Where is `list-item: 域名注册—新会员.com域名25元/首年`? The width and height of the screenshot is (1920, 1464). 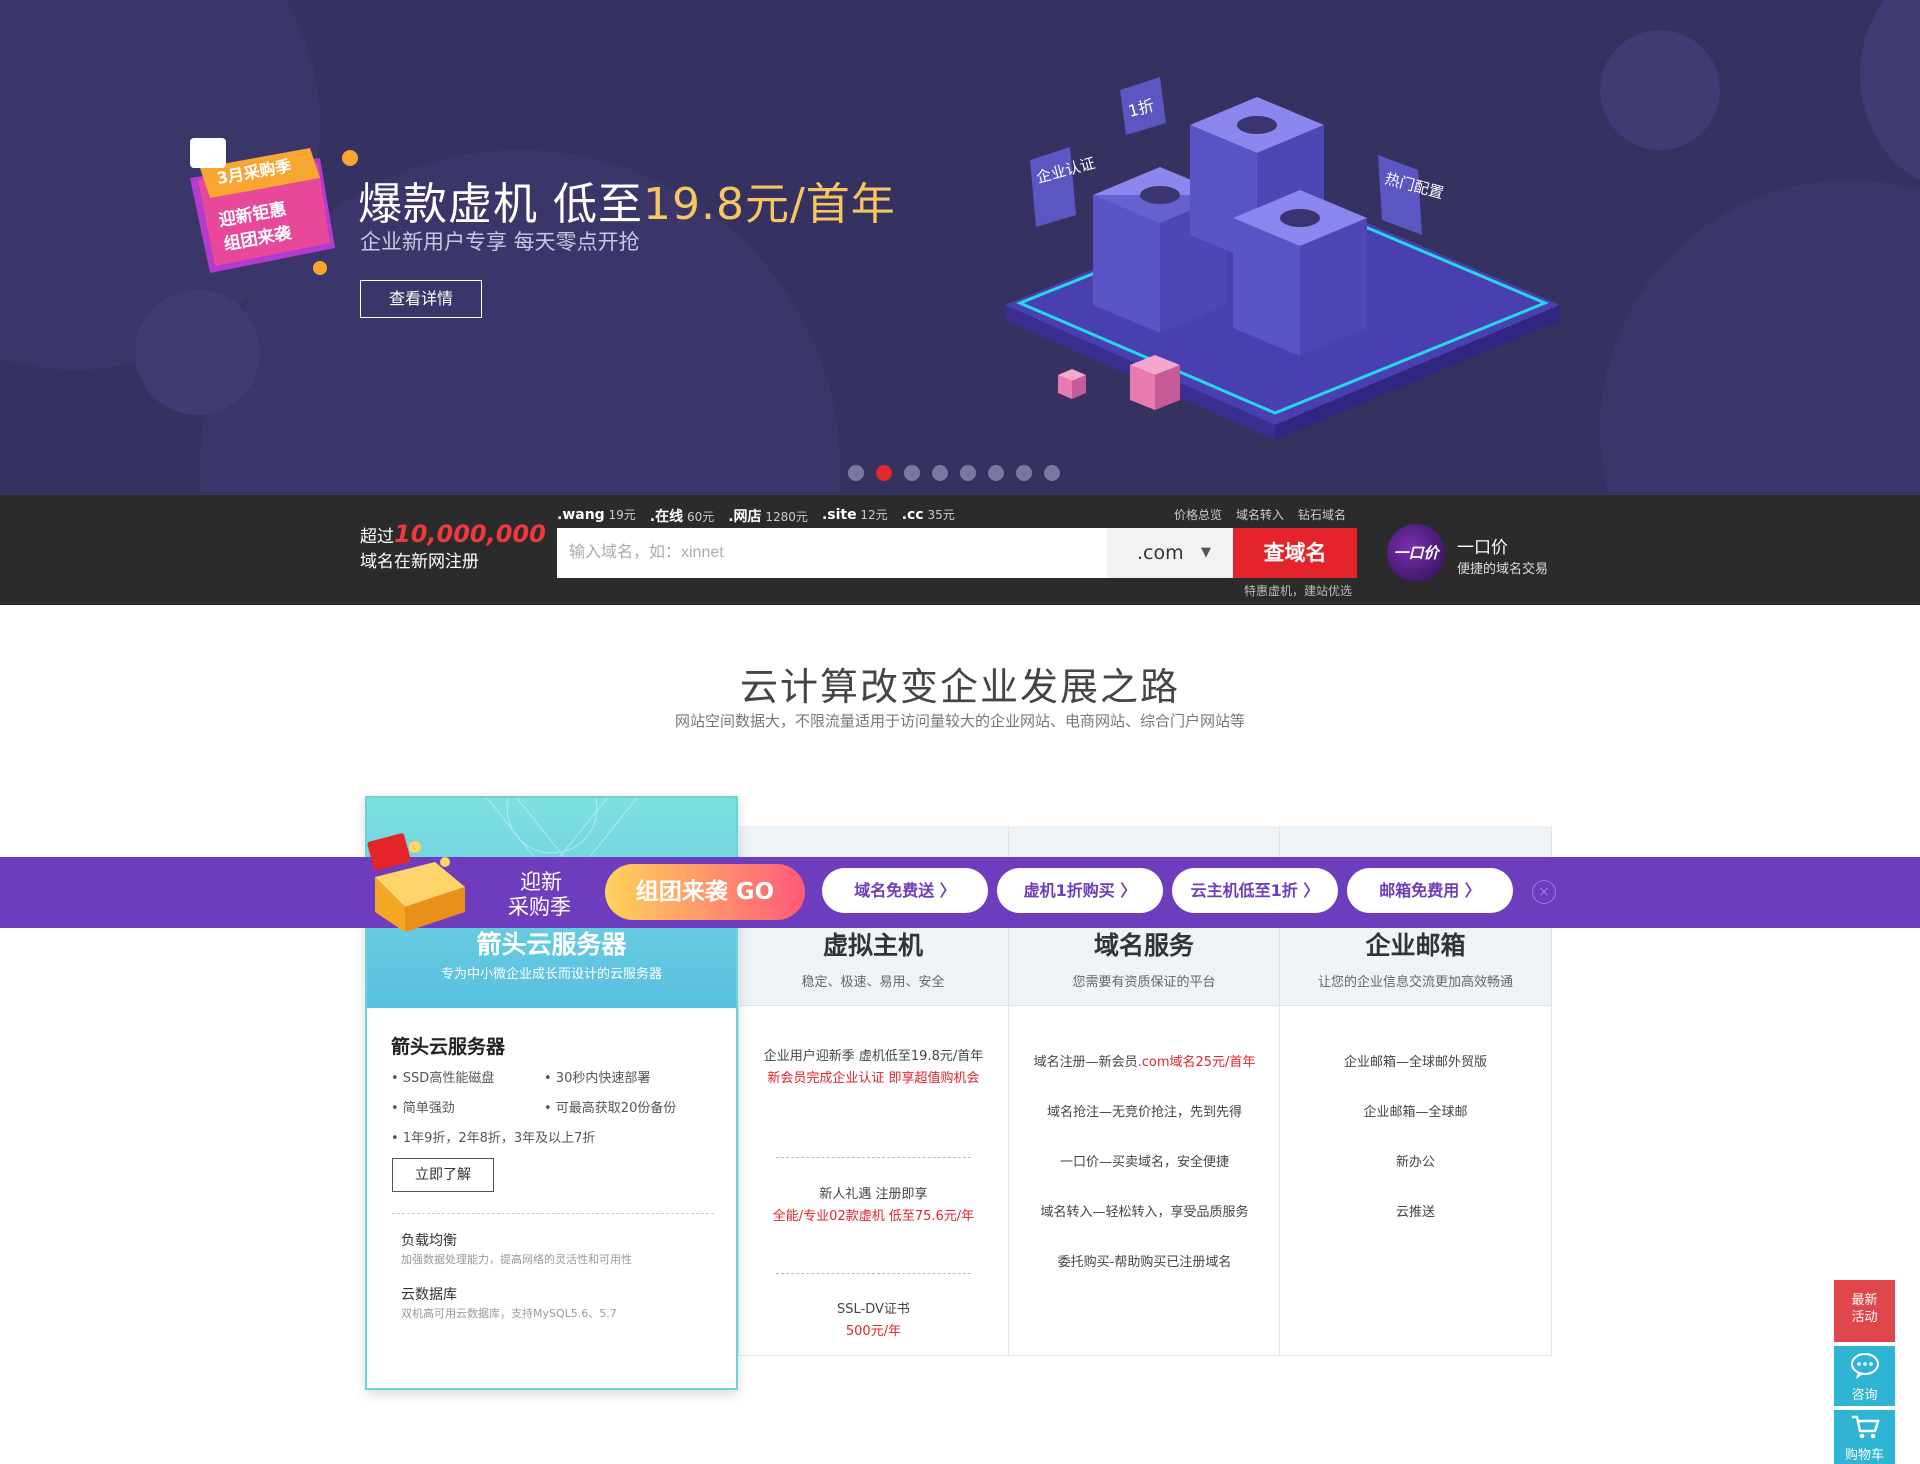 list-item: 域名注册—新会员.com域名25元/首年 is located at coordinates (1144, 1063).